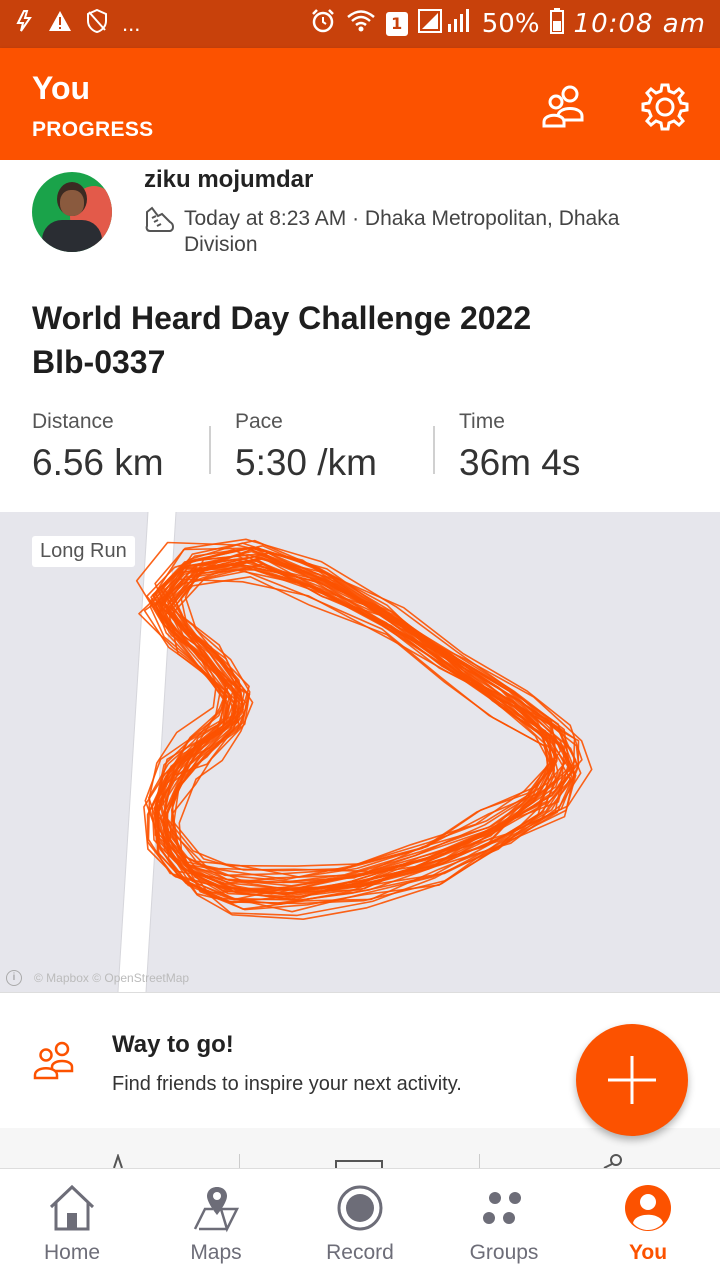 The height and width of the screenshot is (1280, 720). What do you see at coordinates (648, 1252) in the screenshot?
I see `nav-label: You` at bounding box center [648, 1252].